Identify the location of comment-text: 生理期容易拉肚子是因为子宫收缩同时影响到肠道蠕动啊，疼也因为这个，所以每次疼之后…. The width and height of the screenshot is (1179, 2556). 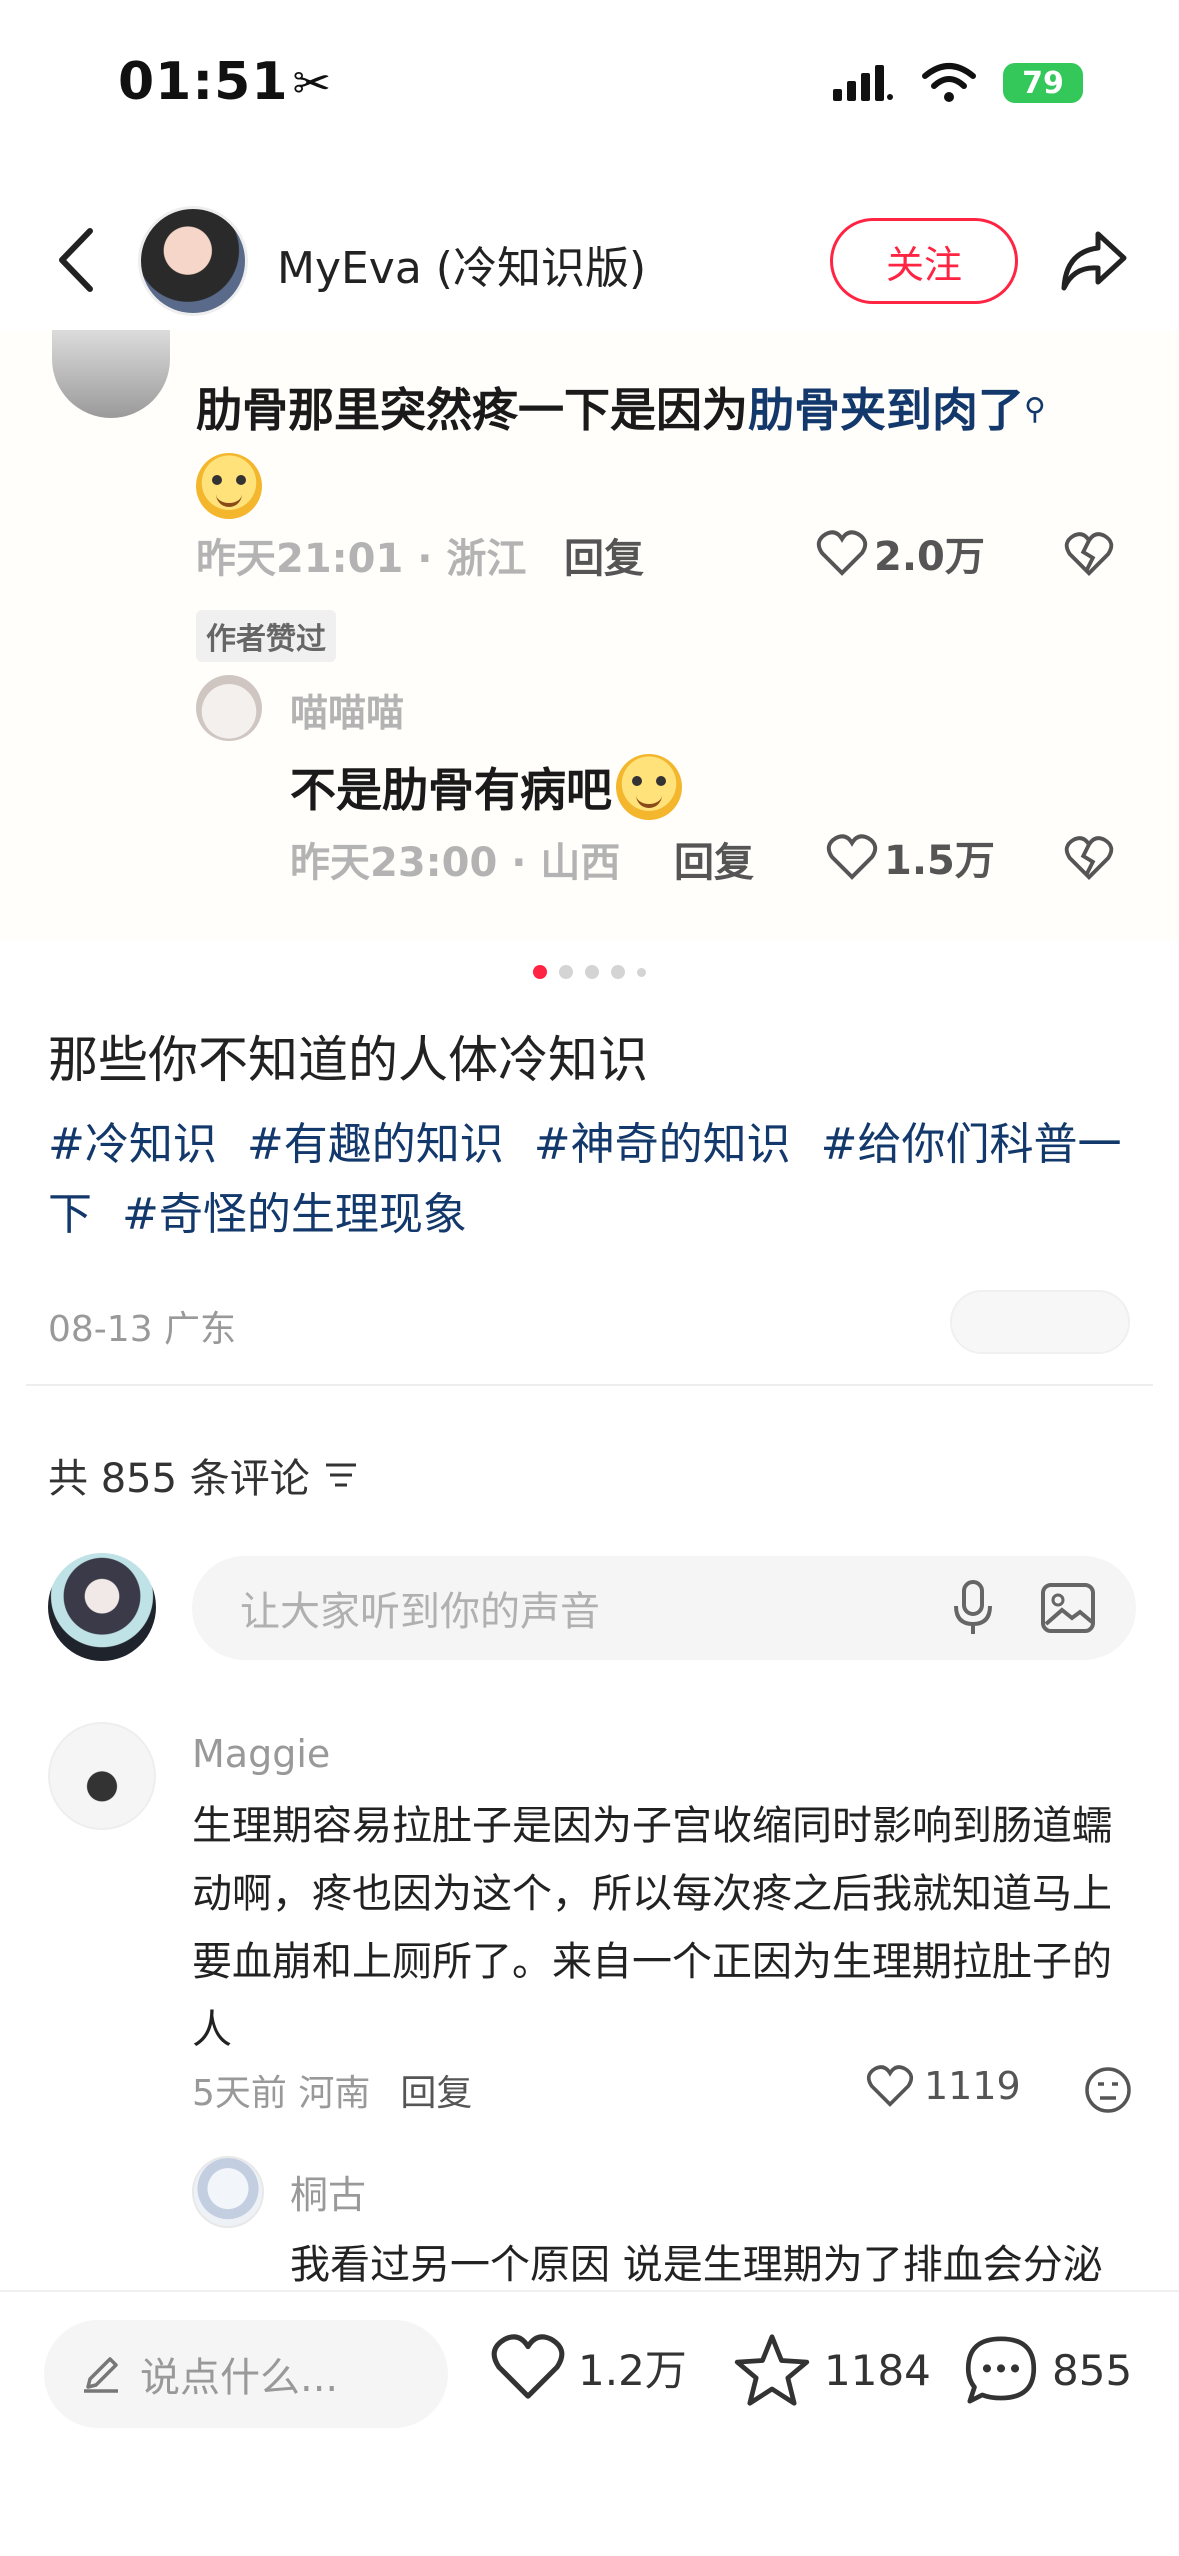
(652, 1928).